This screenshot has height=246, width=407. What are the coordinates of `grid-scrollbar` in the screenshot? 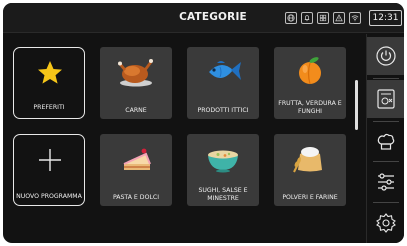 It's located at (356, 105).